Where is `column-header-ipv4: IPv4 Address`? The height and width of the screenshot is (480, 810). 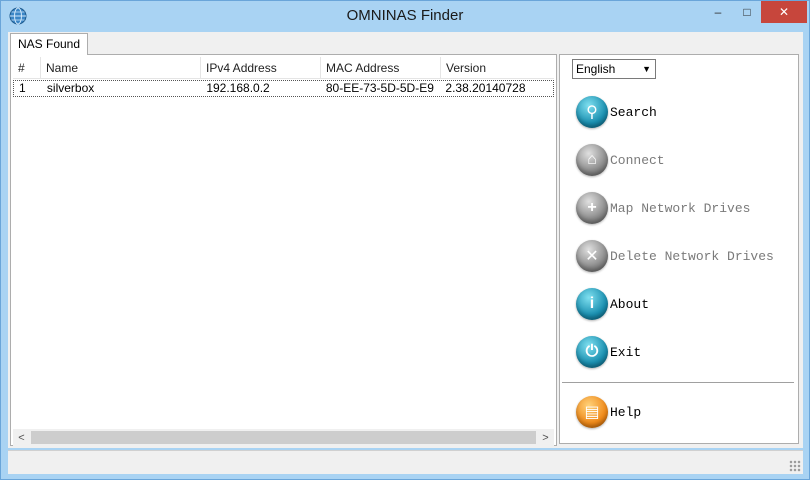
column-header-ipv4: IPv4 Address is located at coordinates (261, 68).